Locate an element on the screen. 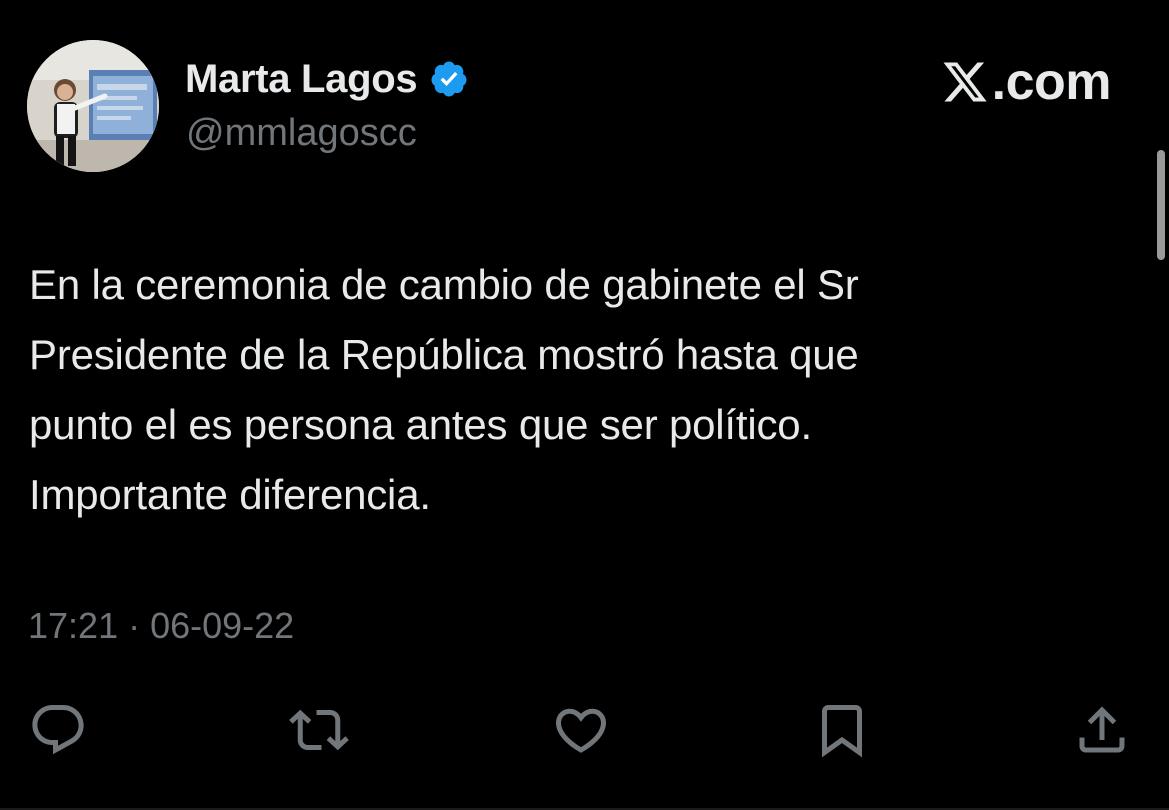 The image size is (1169, 810). retweet-button is located at coordinates (319, 730).